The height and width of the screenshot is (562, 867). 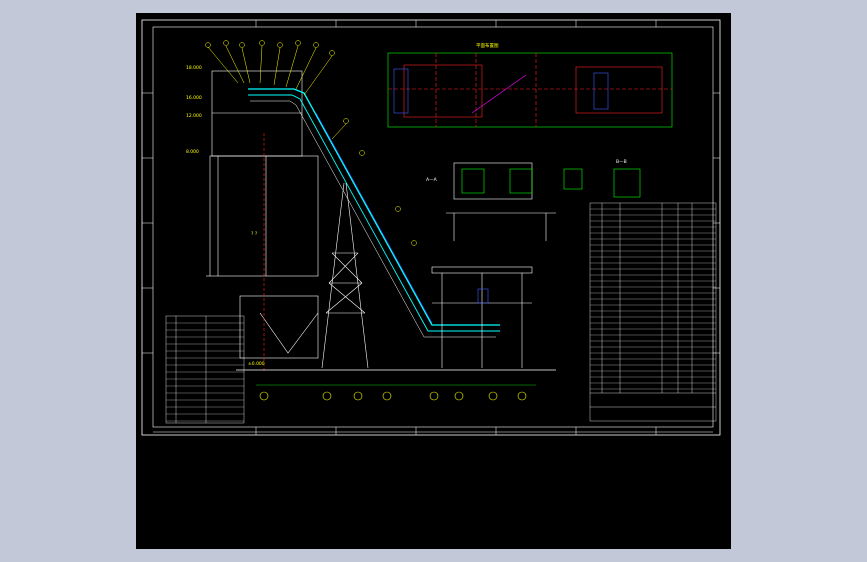 I want to click on support-trestle, so click(x=345, y=275).